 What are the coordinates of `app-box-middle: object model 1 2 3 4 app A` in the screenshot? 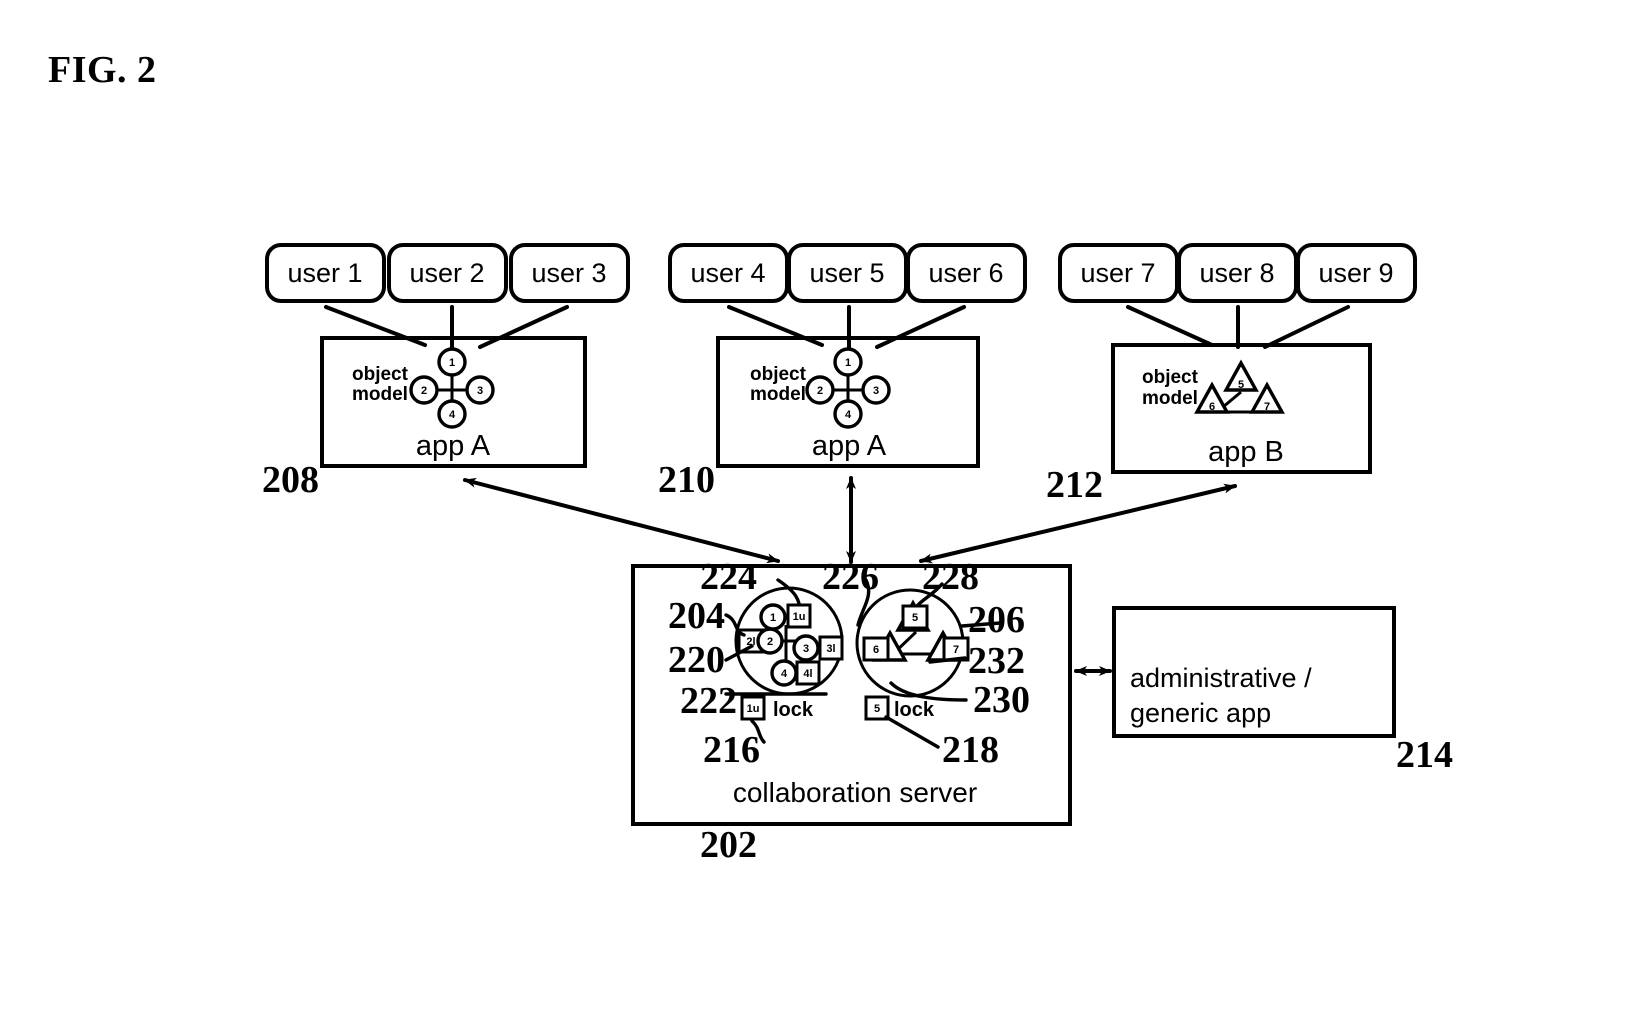 It's located at (848, 402).